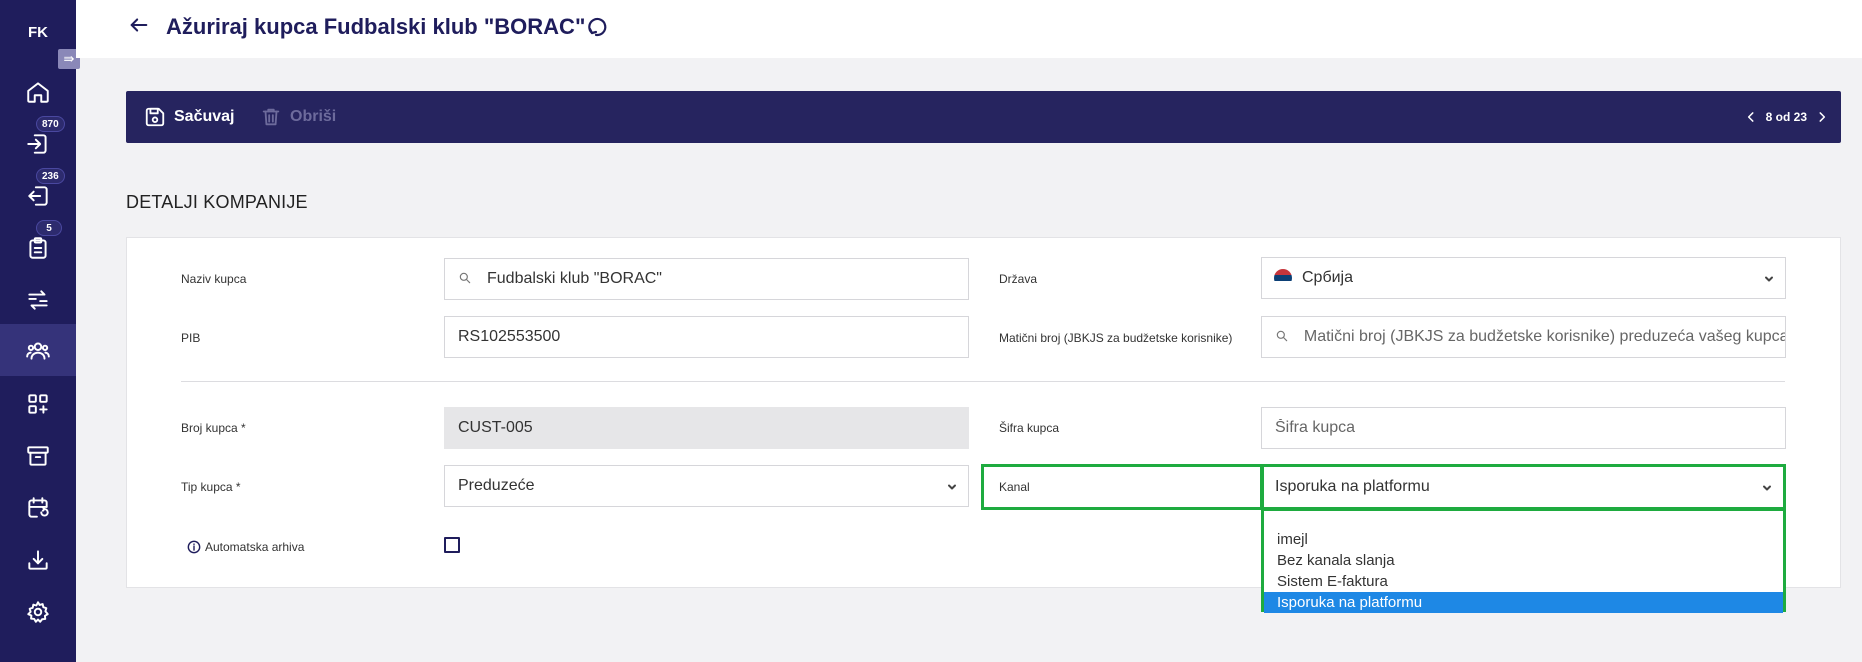  I want to click on transfer-icon, so click(38, 300).